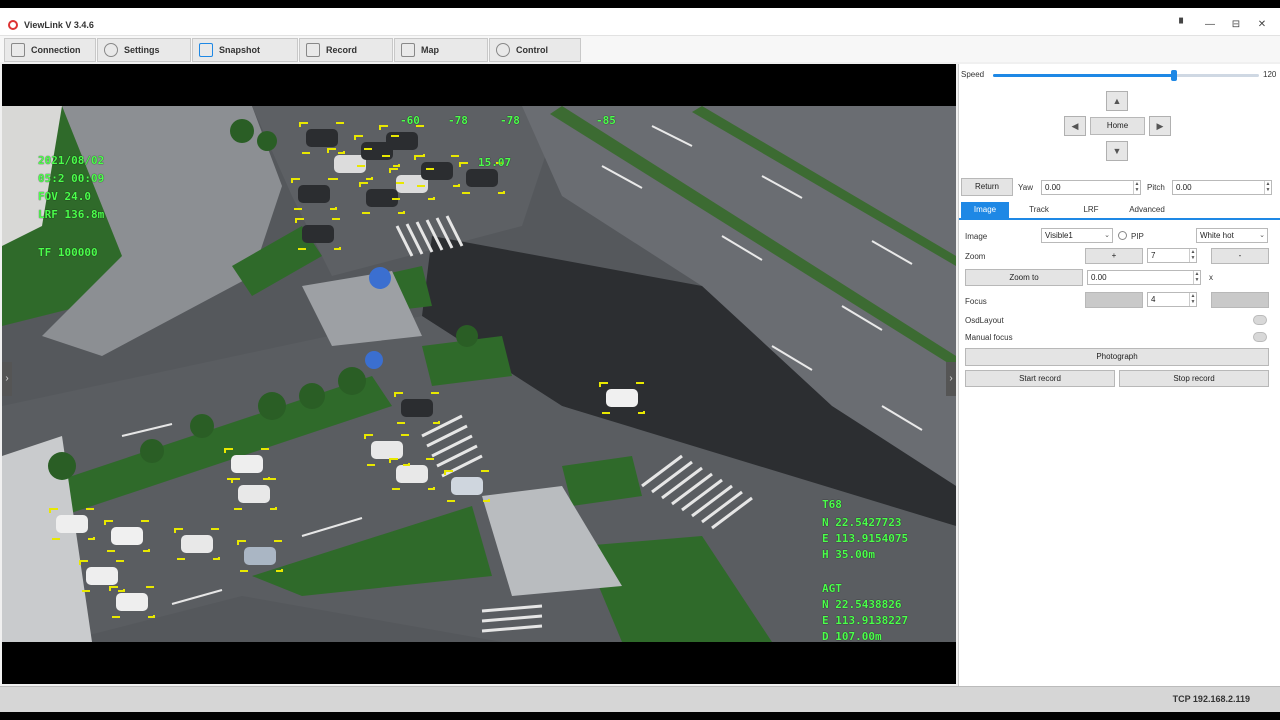 Image resolution: width=1280 pixels, height=720 pixels. I want to click on osd-pitch: 15.07, so click(495, 162).